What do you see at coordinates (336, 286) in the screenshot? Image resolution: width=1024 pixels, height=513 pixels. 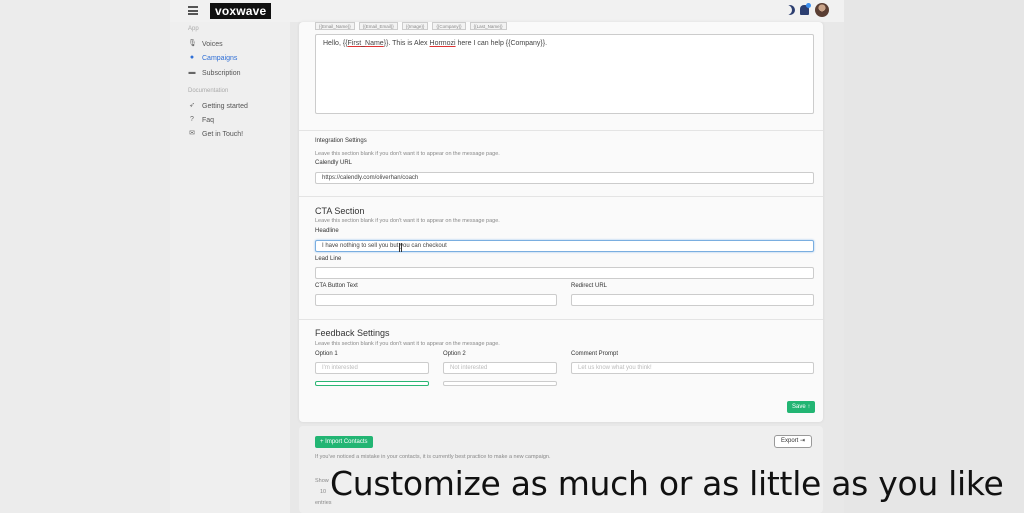 I see `cta-button-text-label: CTA Button Text` at bounding box center [336, 286].